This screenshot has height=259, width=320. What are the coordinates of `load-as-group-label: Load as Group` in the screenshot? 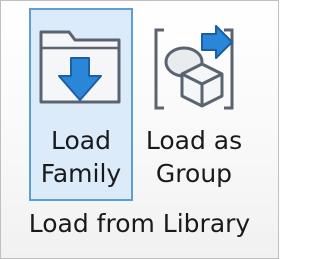 It's located at (194, 157).